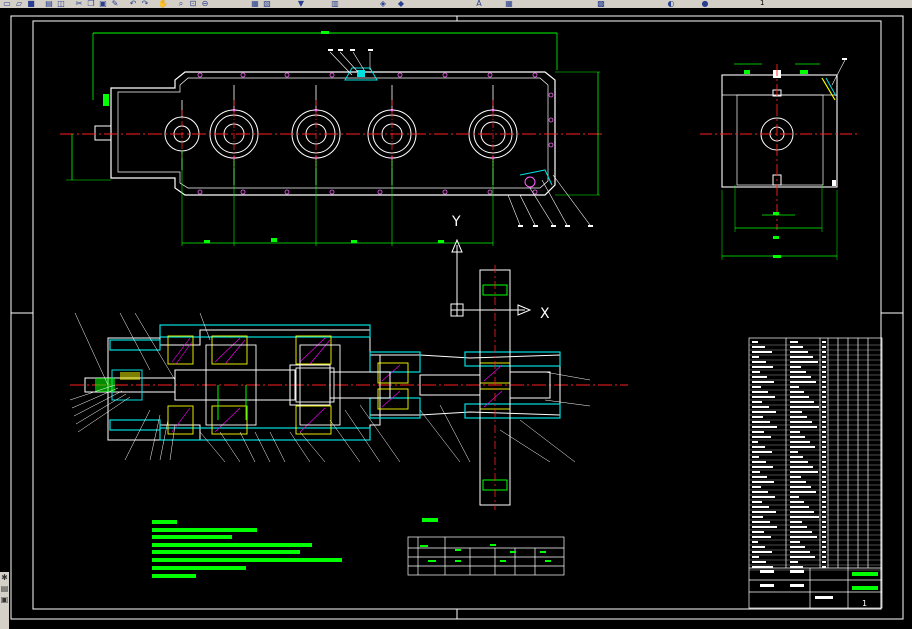 Image resolution: width=912 pixels, height=629 pixels. I want to click on zoom-window-icon: ⊡, so click(193, 4).